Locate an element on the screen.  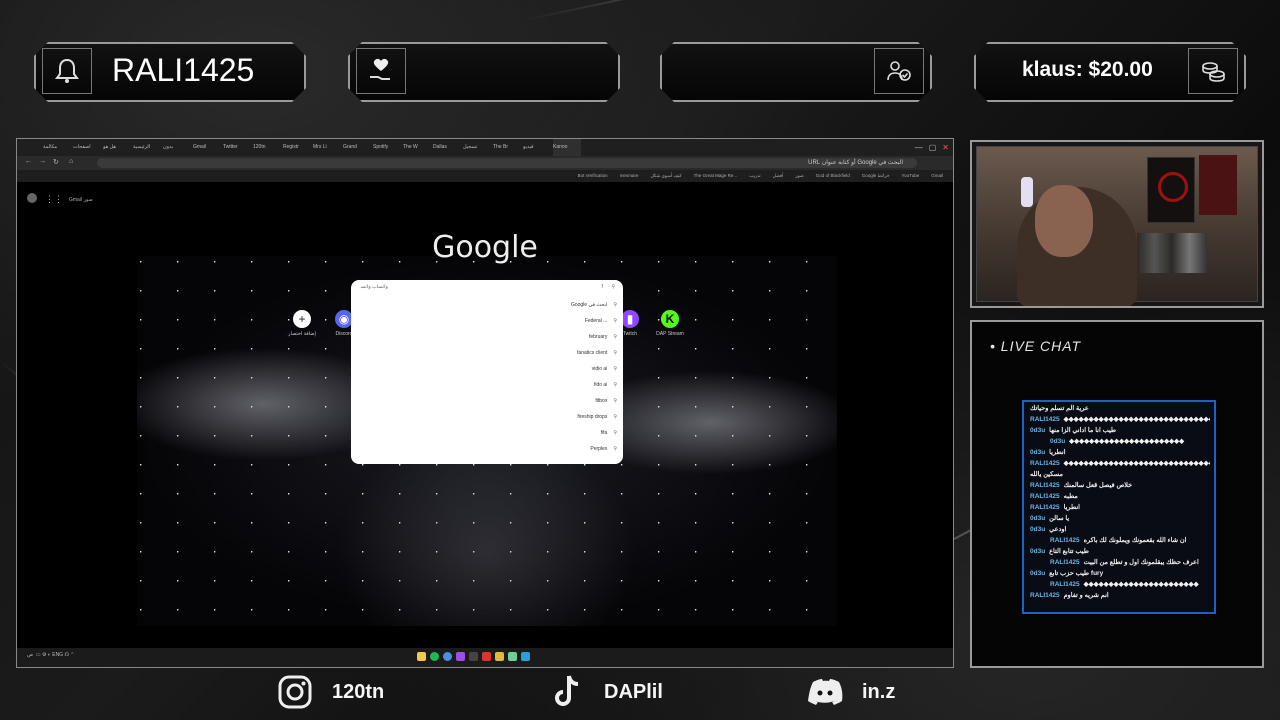
home-icon: ⌂ is located at coordinates (71, 161).